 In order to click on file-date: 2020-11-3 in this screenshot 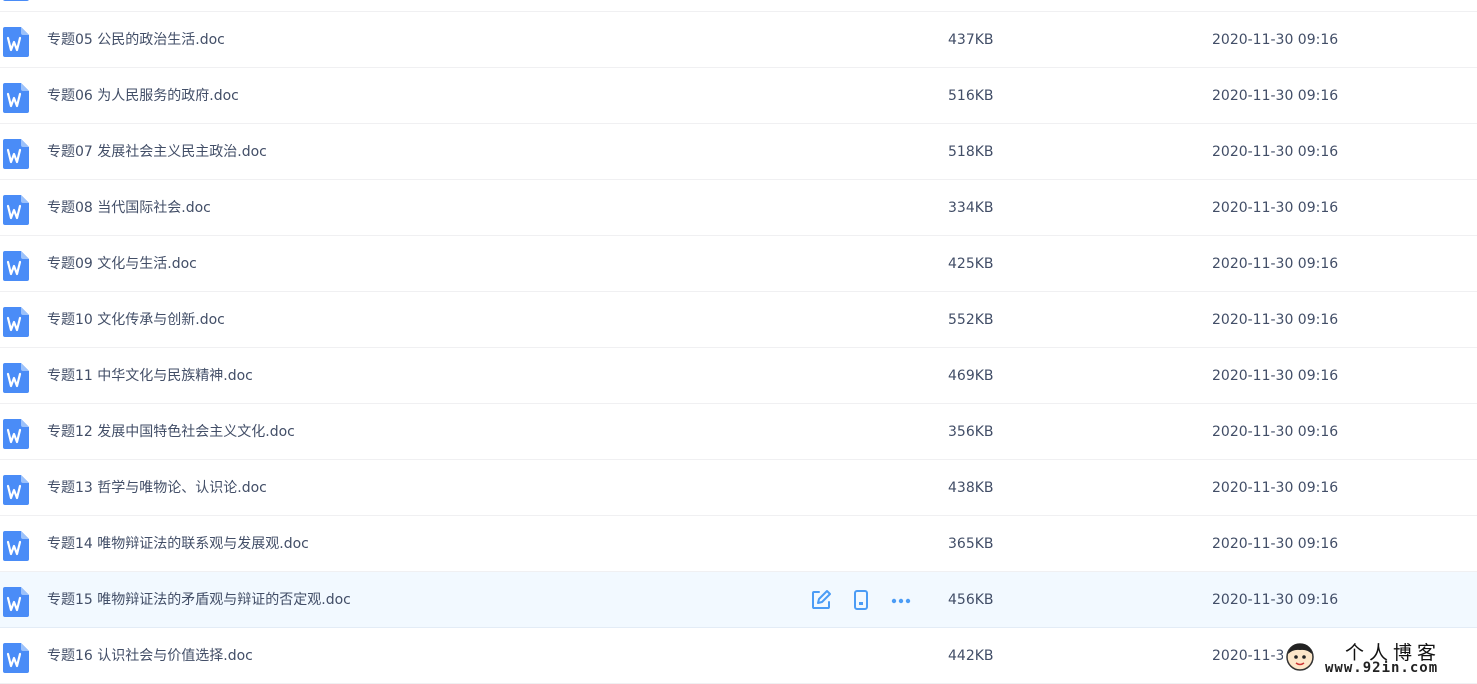, I will do `click(1248, 656)`.